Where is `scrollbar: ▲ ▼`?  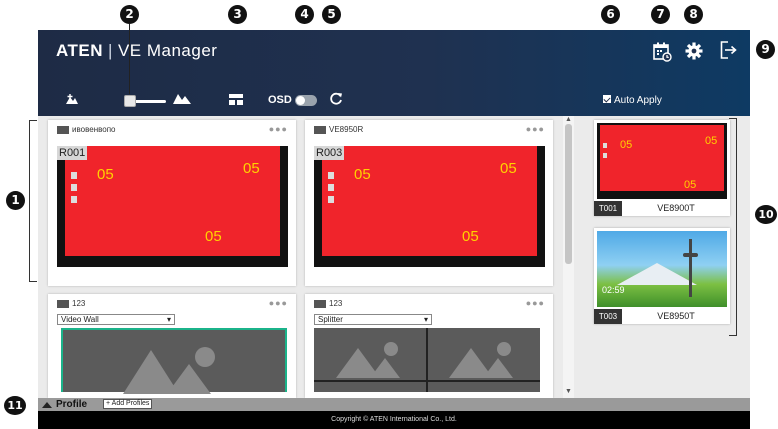 scrollbar: ▲ ▼ is located at coordinates (568, 257).